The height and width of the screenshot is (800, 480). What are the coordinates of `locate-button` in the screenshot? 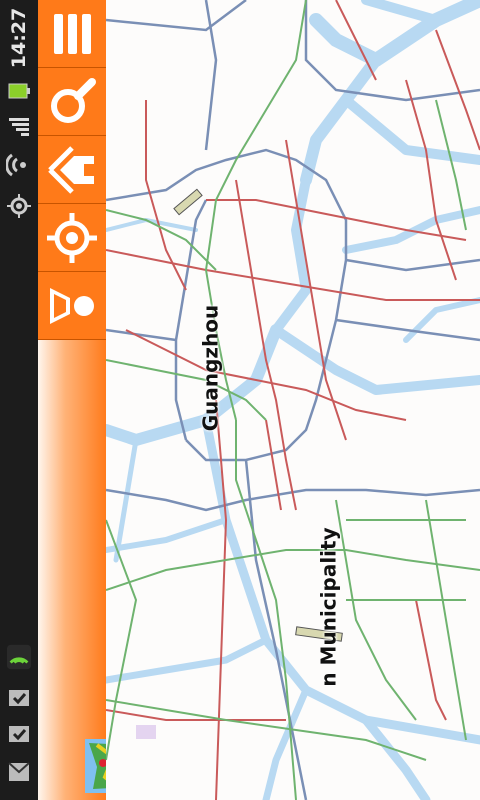 It's located at (72, 238).